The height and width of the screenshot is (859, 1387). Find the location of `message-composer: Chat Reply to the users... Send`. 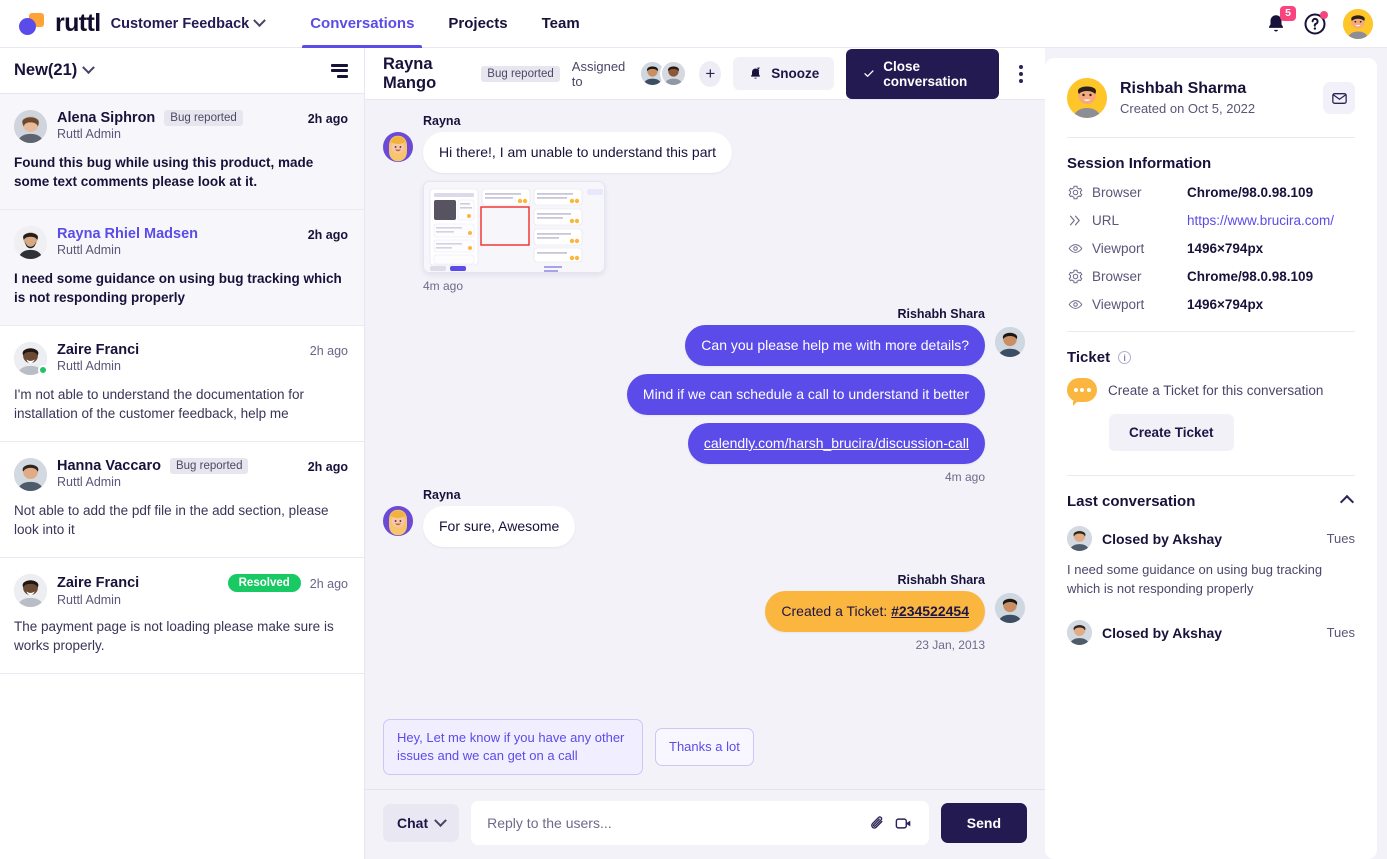

message-composer: Chat Reply to the users... Send is located at coordinates (705, 824).